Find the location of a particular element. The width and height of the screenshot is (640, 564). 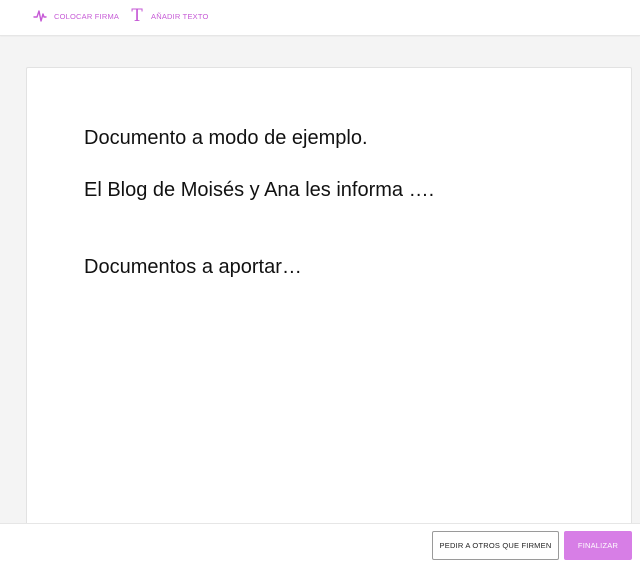

text-icon: T is located at coordinates (137, 15).